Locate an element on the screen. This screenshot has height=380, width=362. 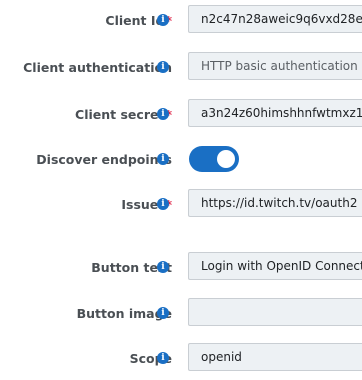
client-auth-label: Client authentication is located at coordinates (97, 67).